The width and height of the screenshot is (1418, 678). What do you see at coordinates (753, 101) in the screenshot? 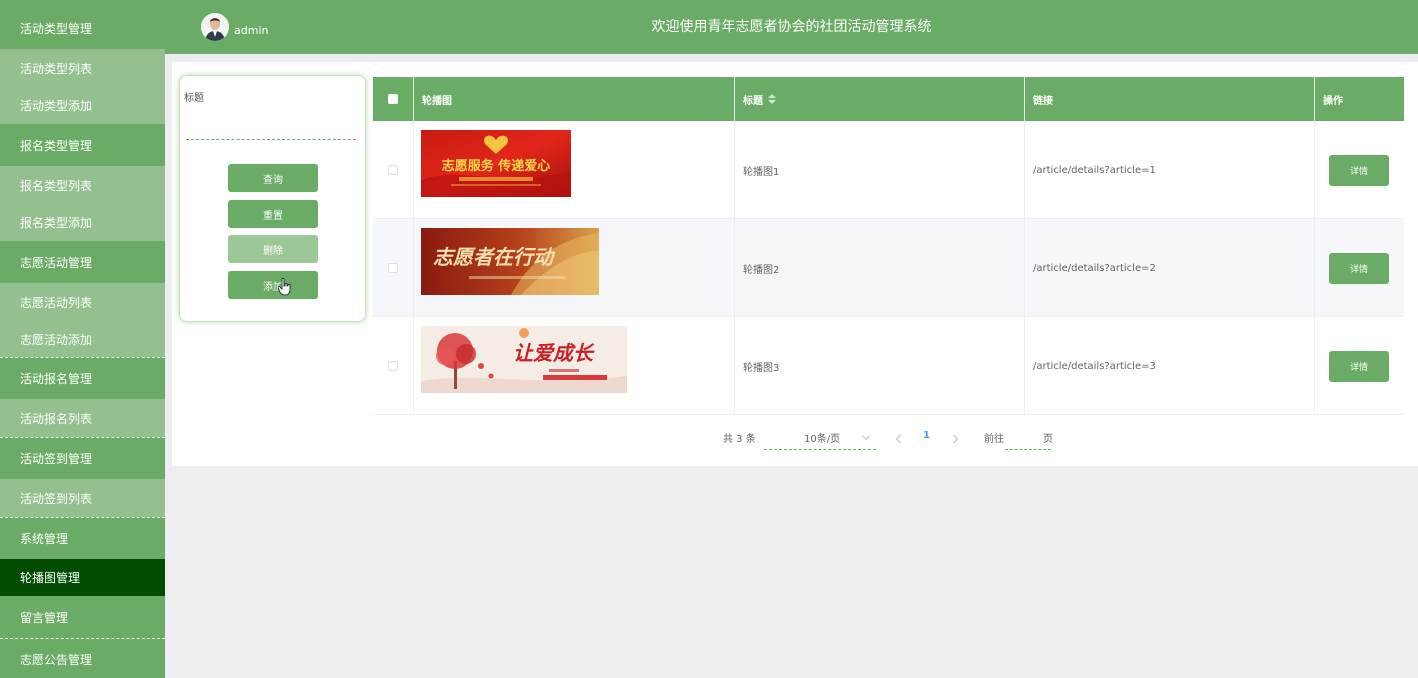
I see `column-header-title-label: 标题` at bounding box center [753, 101].